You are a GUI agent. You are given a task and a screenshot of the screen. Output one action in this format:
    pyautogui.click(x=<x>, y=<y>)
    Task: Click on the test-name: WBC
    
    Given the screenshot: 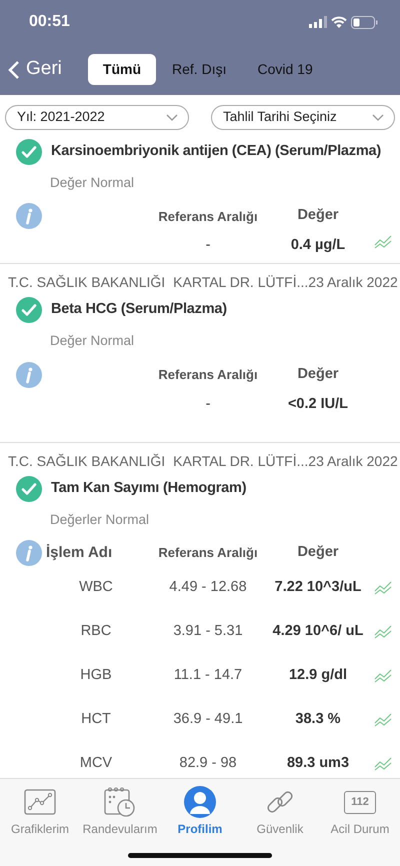 What is the action you would take?
    pyautogui.click(x=96, y=587)
    